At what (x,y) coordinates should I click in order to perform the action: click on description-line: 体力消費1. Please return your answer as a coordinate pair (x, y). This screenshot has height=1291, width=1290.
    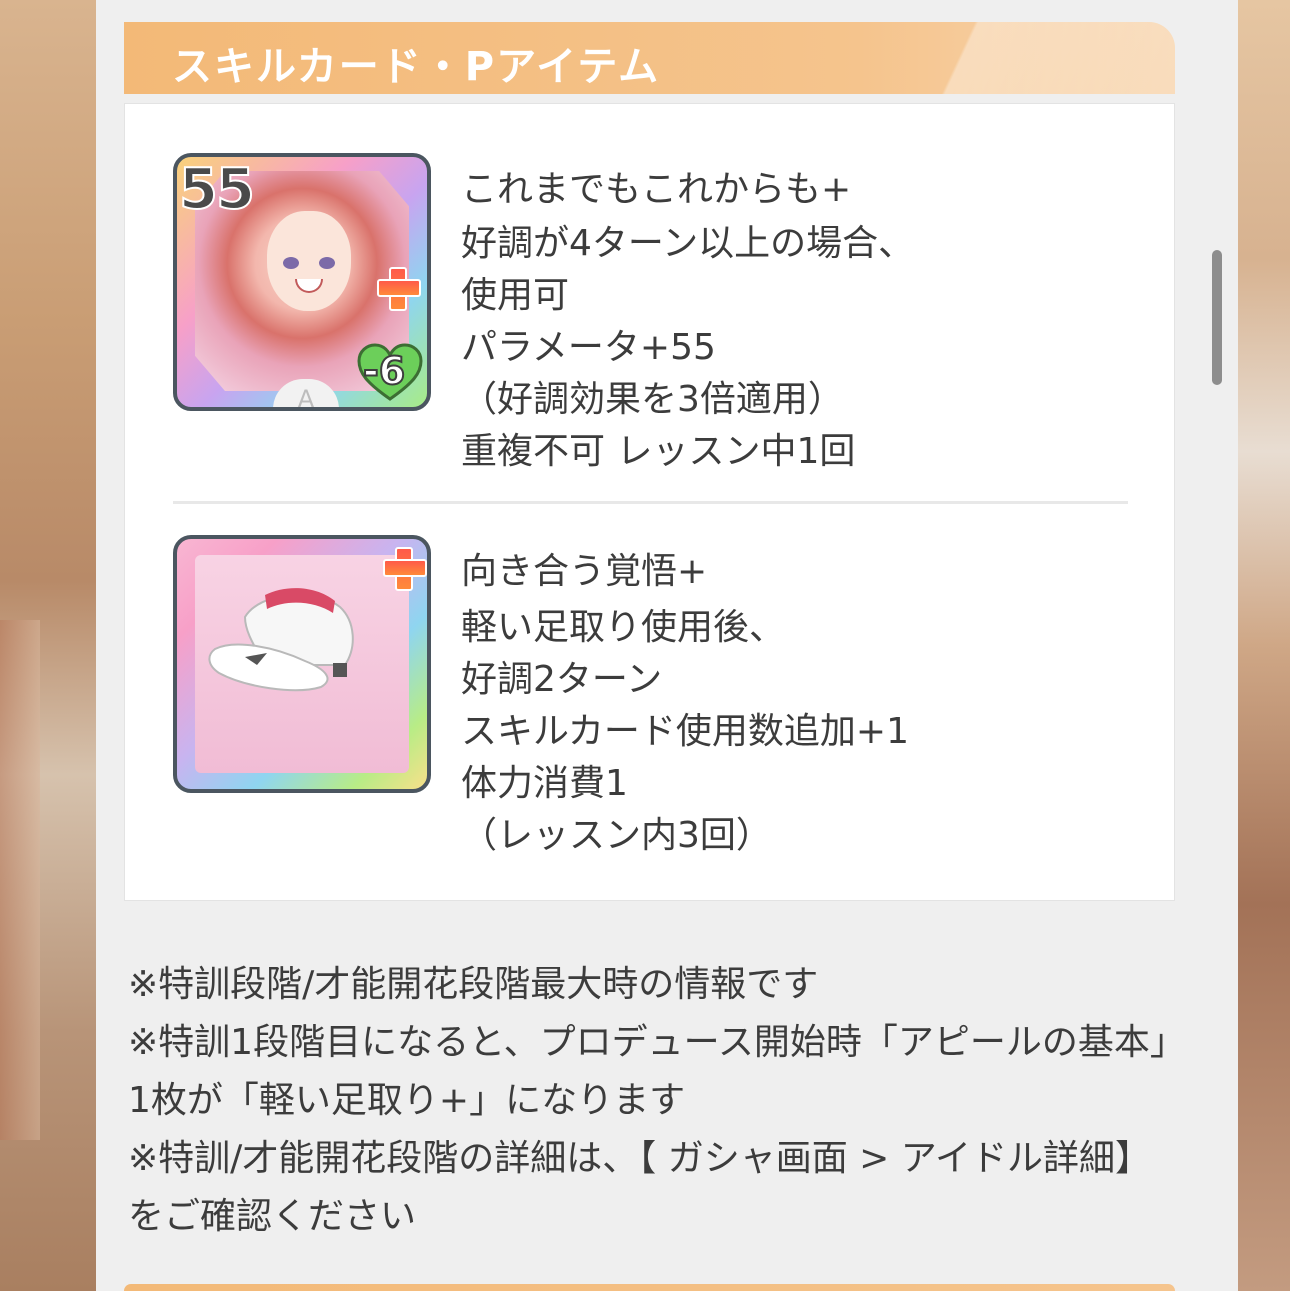
    Looking at the image, I should click on (544, 783).